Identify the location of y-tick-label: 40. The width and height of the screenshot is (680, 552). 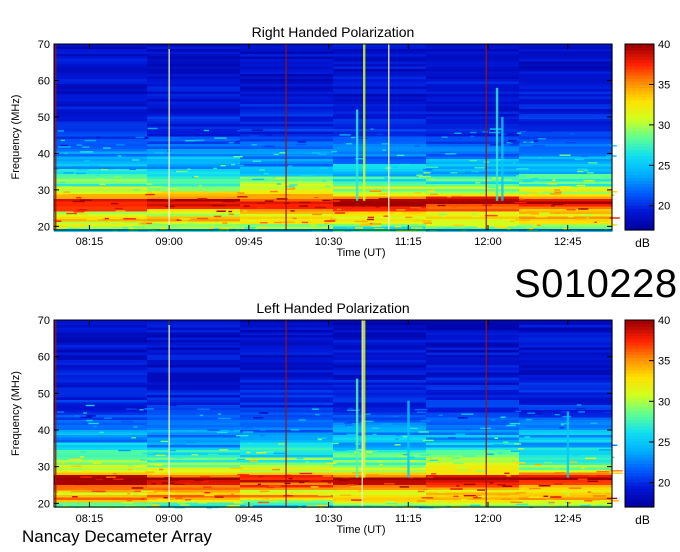
(44, 431).